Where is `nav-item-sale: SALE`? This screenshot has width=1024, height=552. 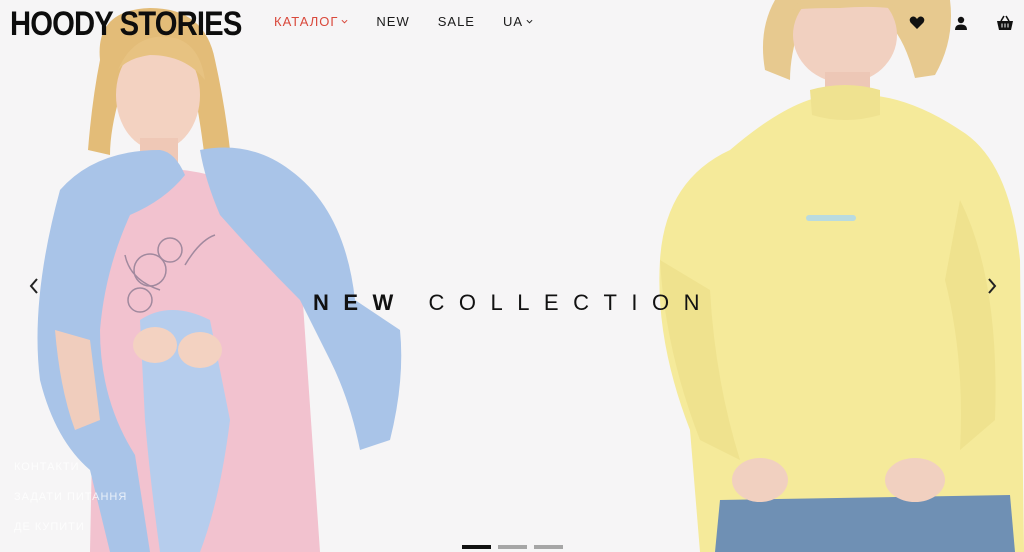 nav-item-sale: SALE is located at coordinates (456, 21).